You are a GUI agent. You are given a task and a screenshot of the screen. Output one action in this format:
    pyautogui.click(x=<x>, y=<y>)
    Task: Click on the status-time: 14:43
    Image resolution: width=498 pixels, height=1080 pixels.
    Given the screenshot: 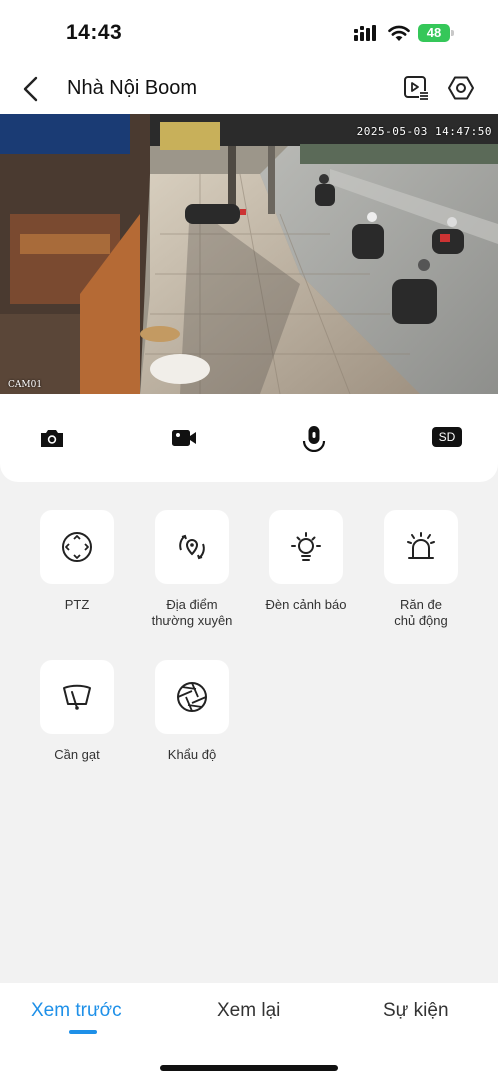 What is the action you would take?
    pyautogui.click(x=94, y=32)
    